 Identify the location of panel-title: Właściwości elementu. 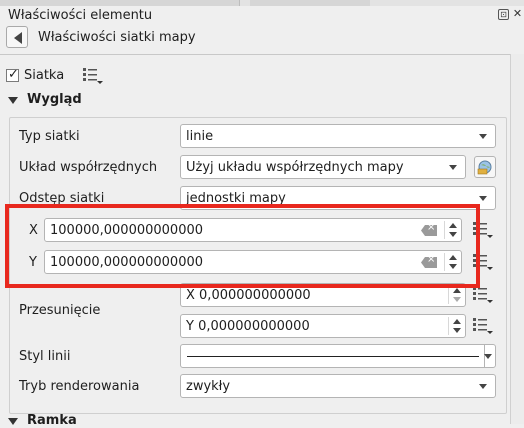
(80, 15).